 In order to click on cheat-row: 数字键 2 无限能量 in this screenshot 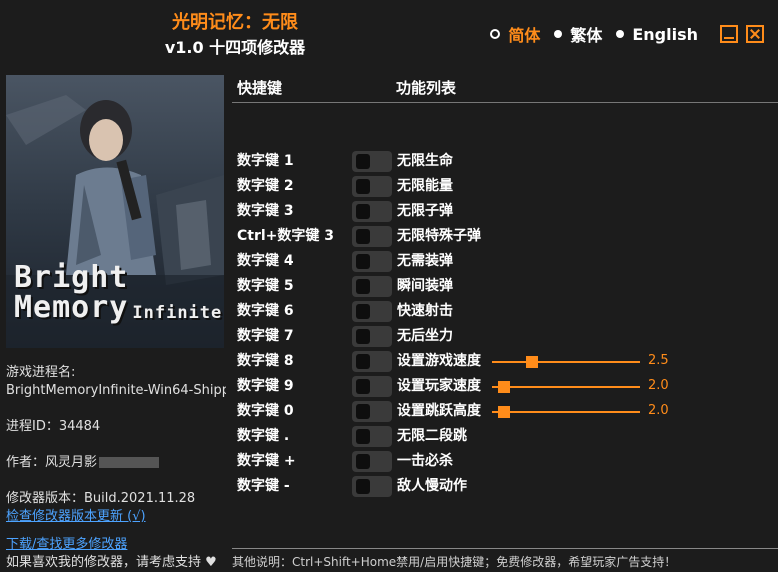, I will do `click(389, 187)`.